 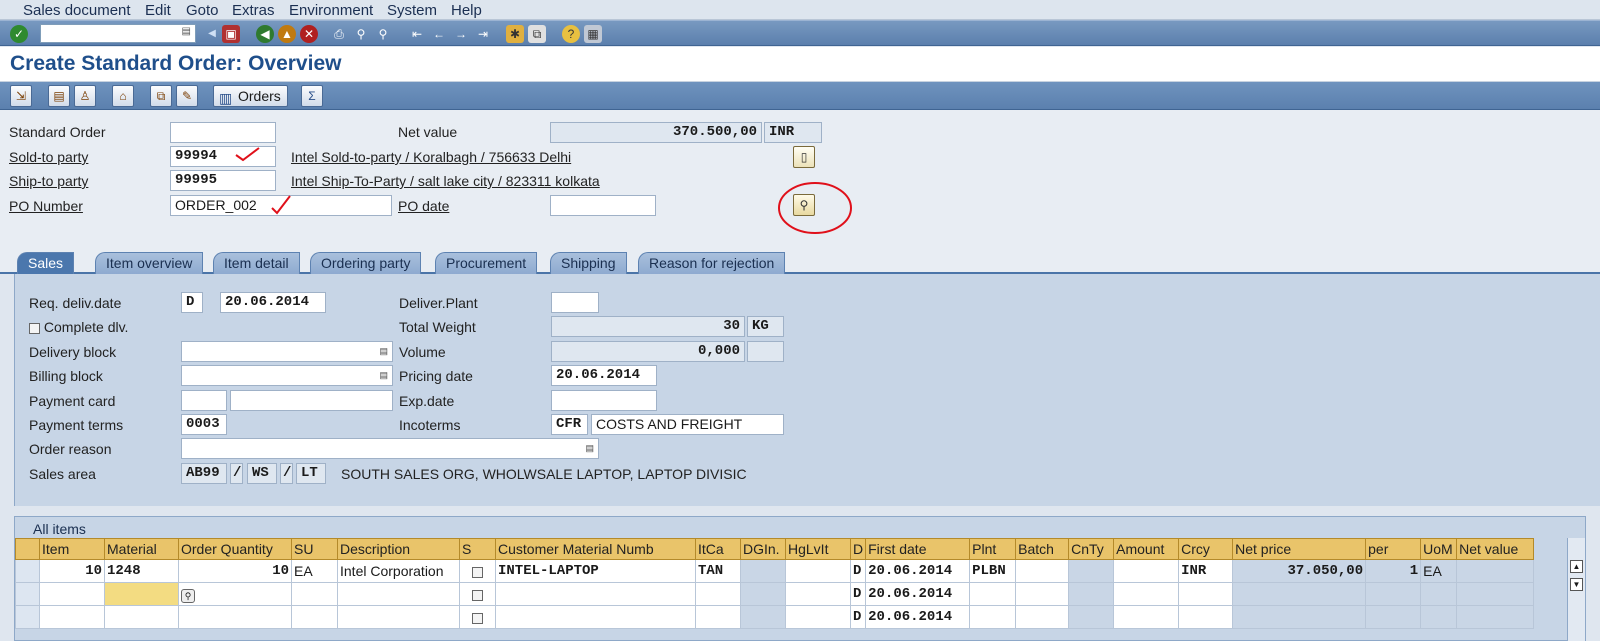 What do you see at coordinates (204, 424) in the screenshot?
I see `payment-terms-field: 0003` at bounding box center [204, 424].